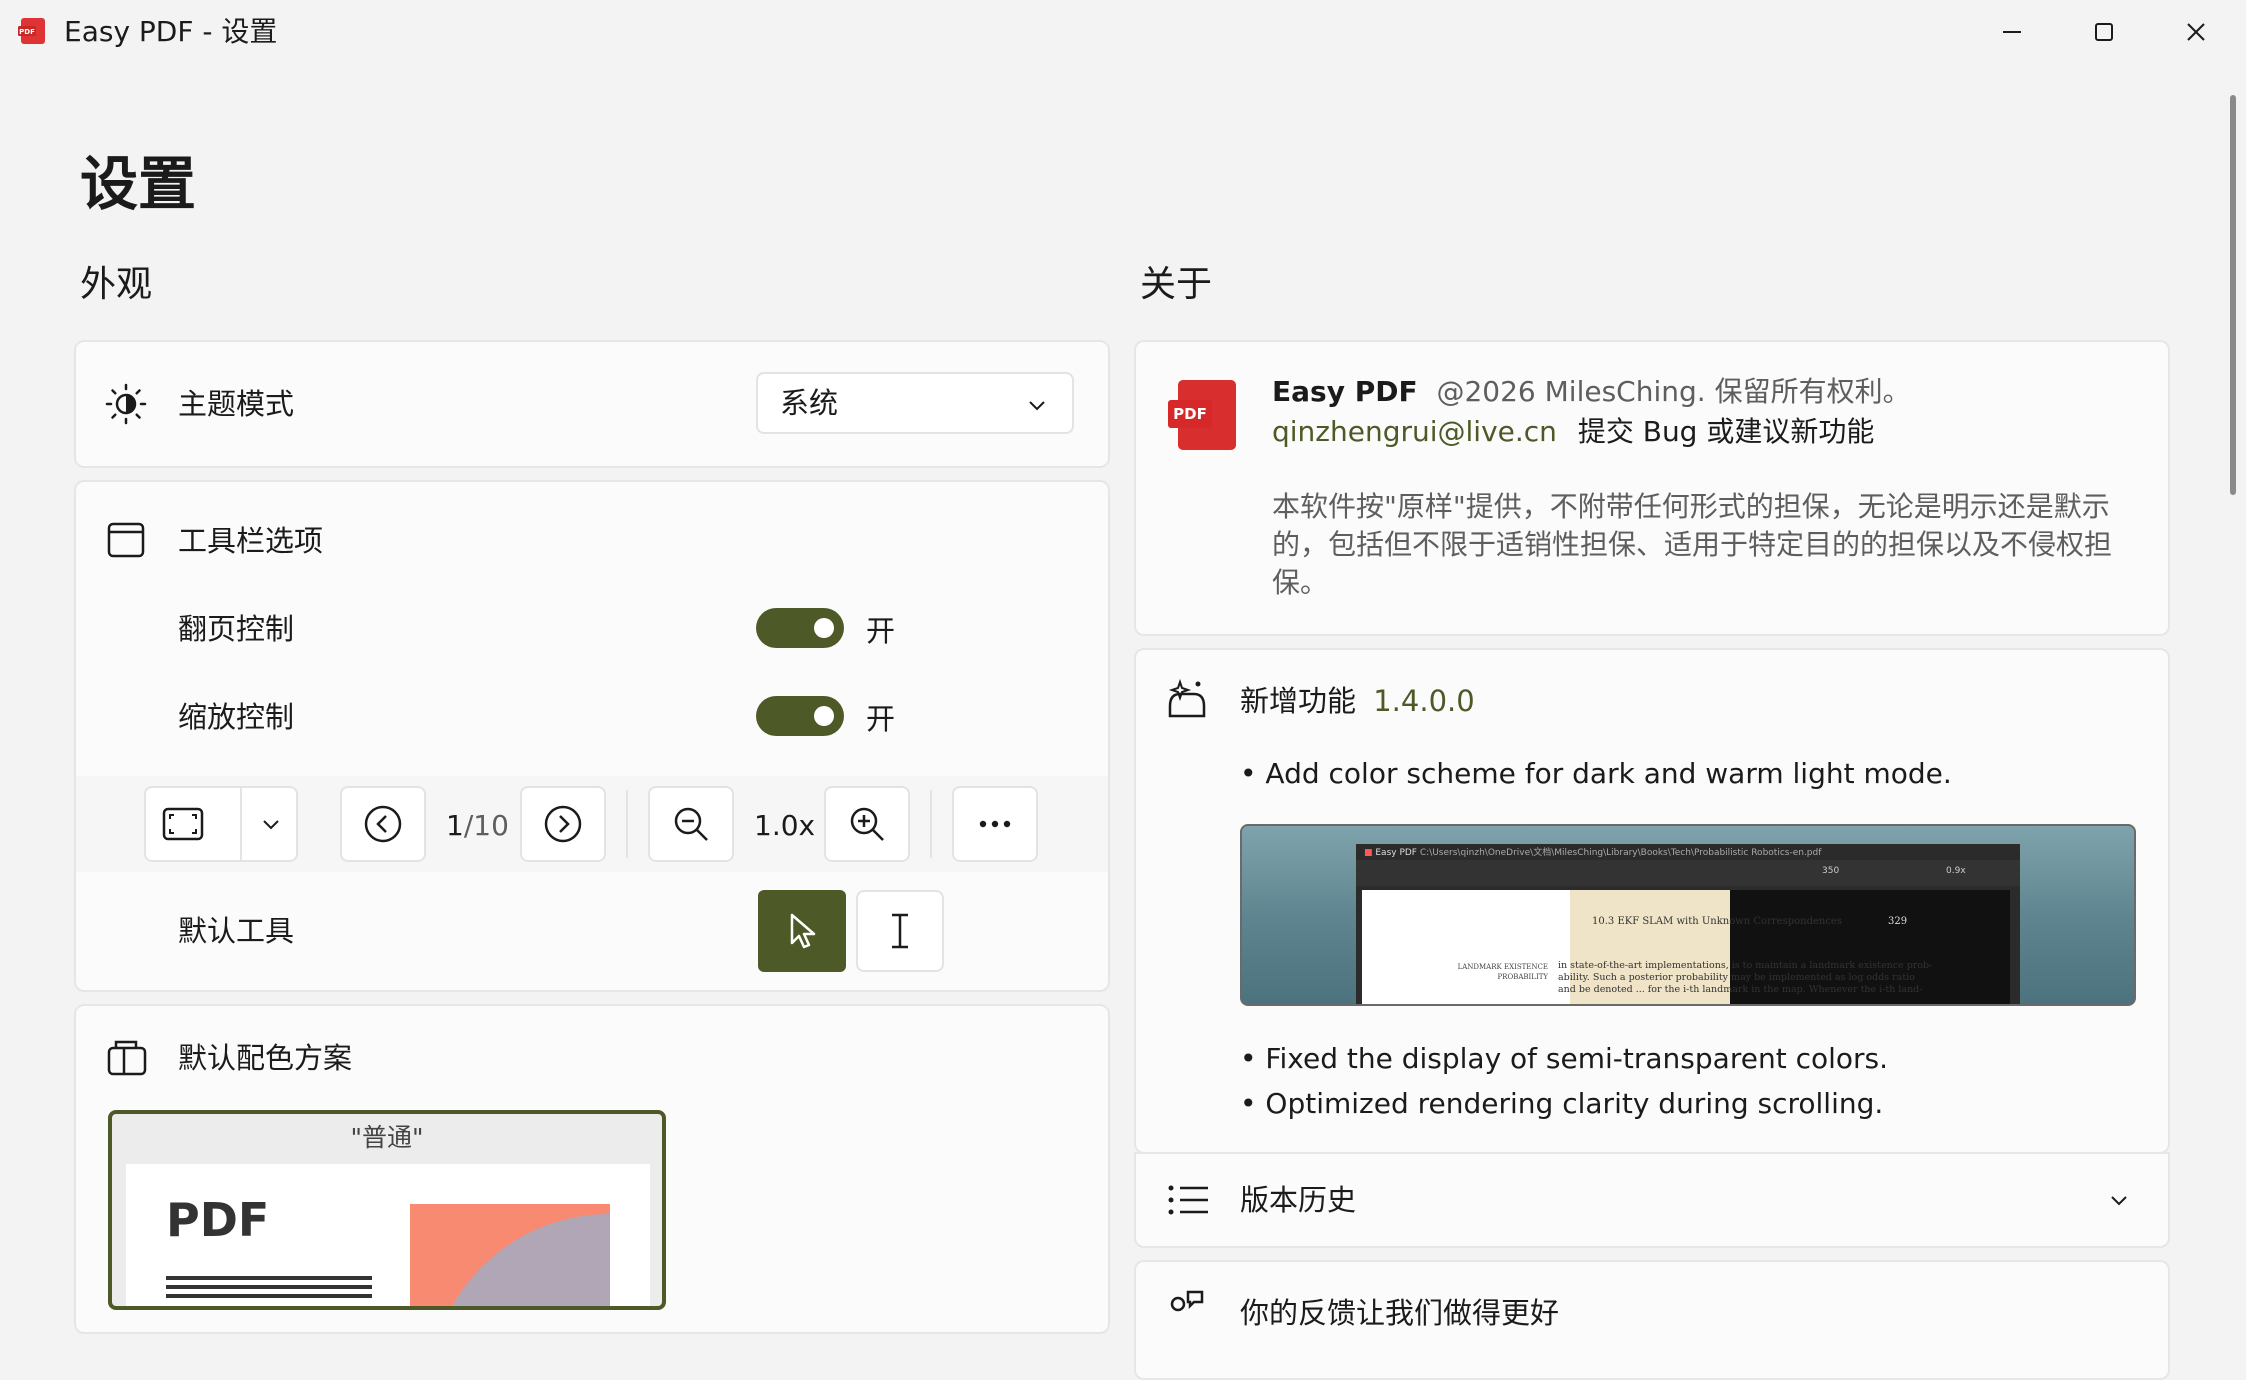 Image resolution: width=2246 pixels, height=1380 pixels. What do you see at coordinates (1186, 1310) in the screenshot?
I see `feedback-icon` at bounding box center [1186, 1310].